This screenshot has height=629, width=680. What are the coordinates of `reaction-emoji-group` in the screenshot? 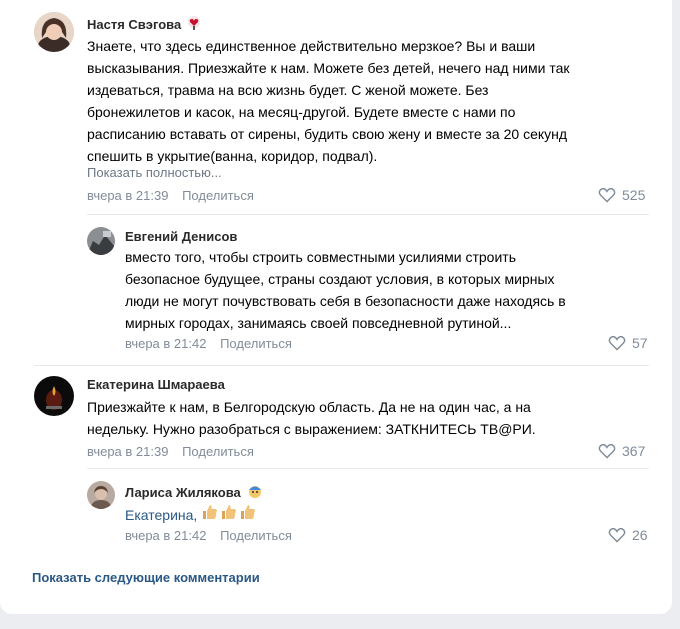 It's located at (229, 515).